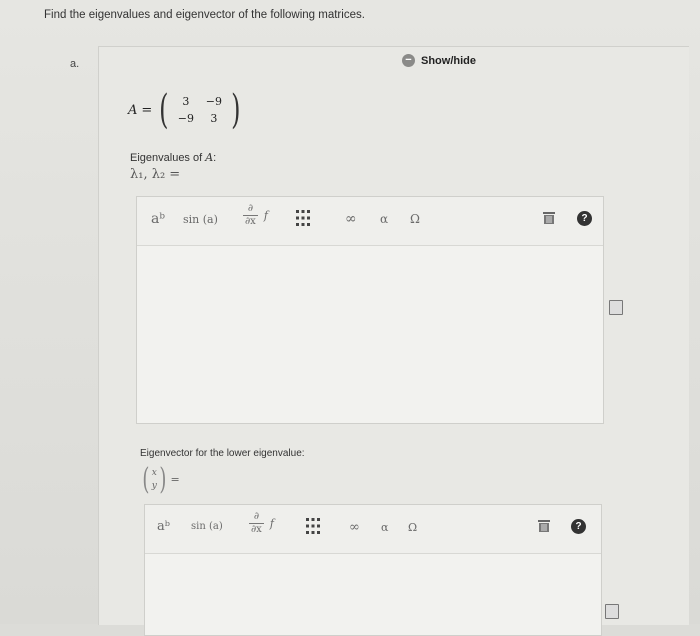 The height and width of the screenshot is (636, 700). I want to click on minus-circle-icon: −, so click(408, 60).